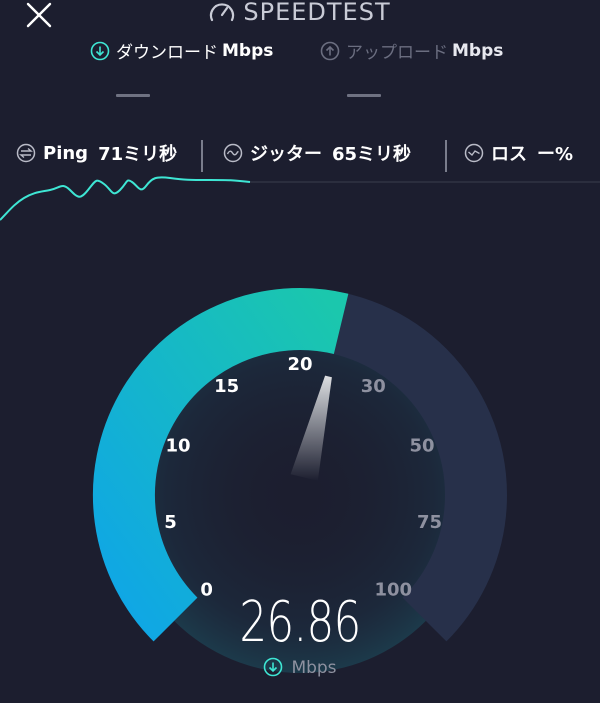 Image resolution: width=600 pixels, height=703 pixels. I want to click on download-arrow-icon, so click(273, 667).